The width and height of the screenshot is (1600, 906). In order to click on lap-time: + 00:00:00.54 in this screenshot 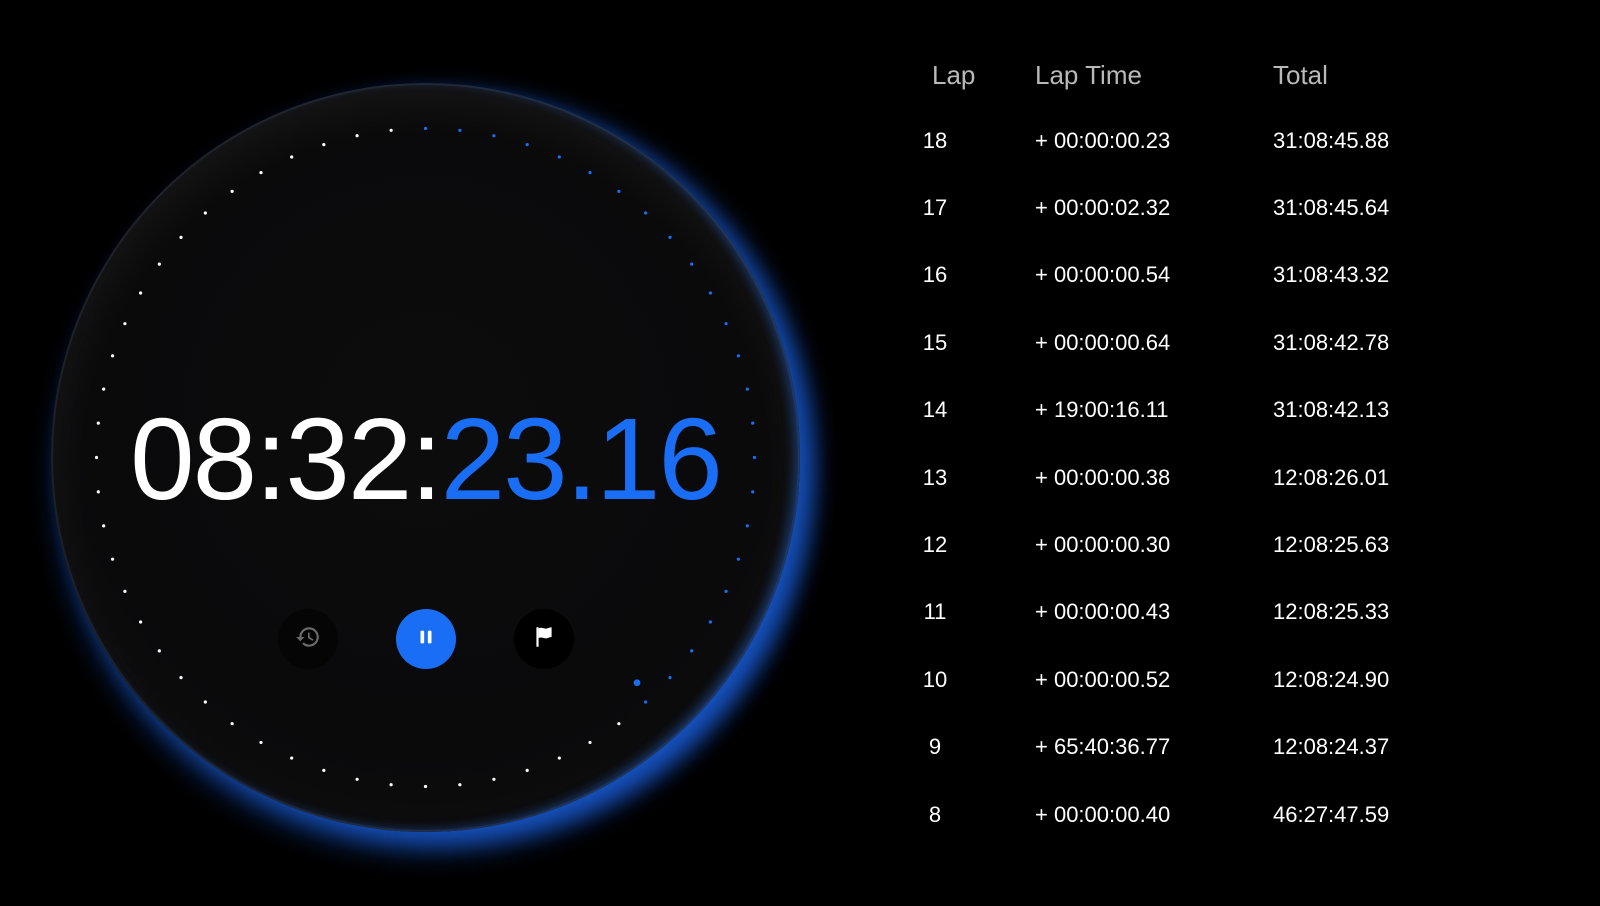, I will do `click(1103, 275)`.